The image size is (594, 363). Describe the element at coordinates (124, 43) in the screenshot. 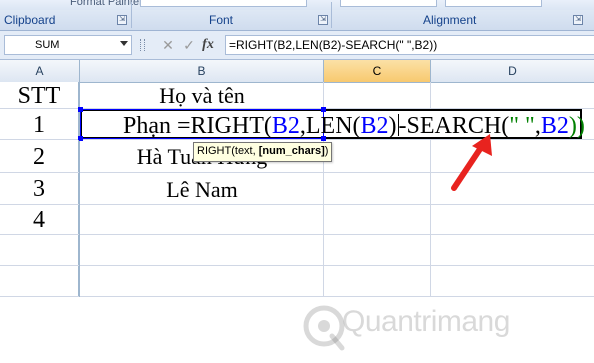

I see `chevron-down-icon` at that location.